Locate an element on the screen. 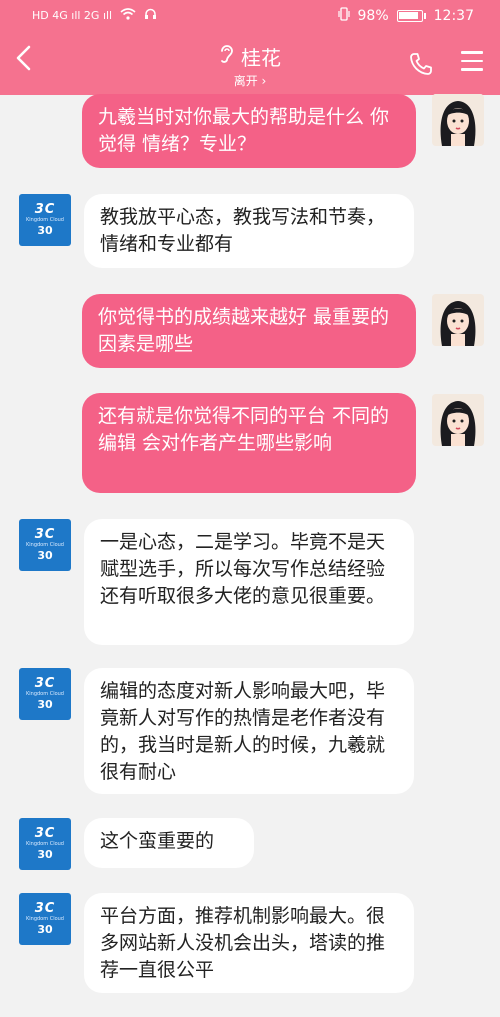 The width and height of the screenshot is (500, 1017). menu-icon is located at coordinates (472, 52).